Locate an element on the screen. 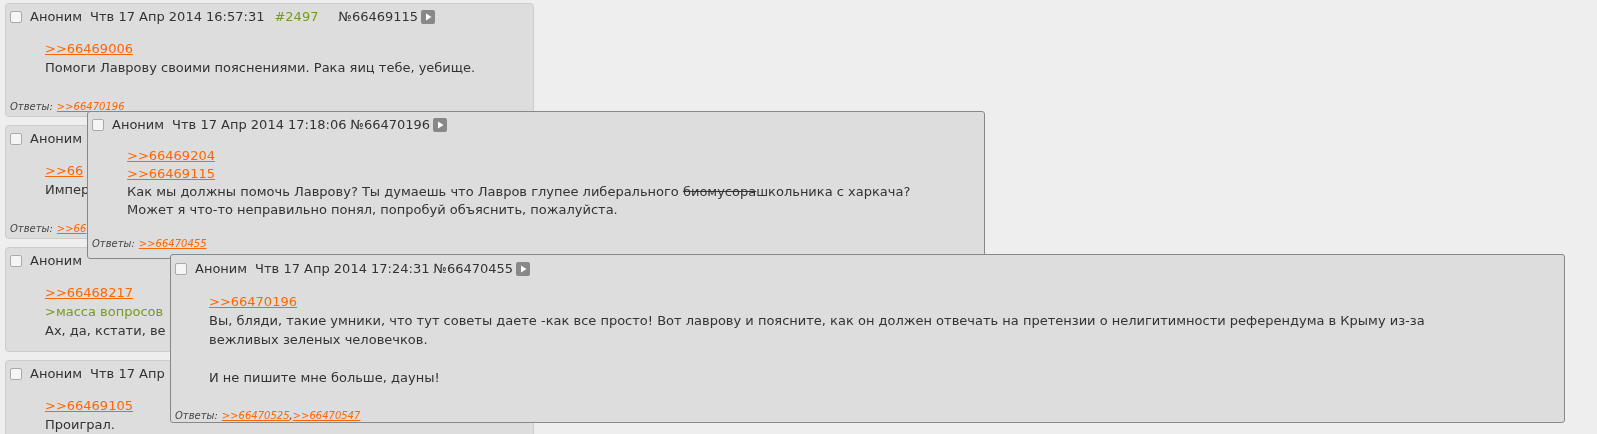 The height and width of the screenshot is (434, 1597). reply-link: >>66469115 is located at coordinates (171, 173).